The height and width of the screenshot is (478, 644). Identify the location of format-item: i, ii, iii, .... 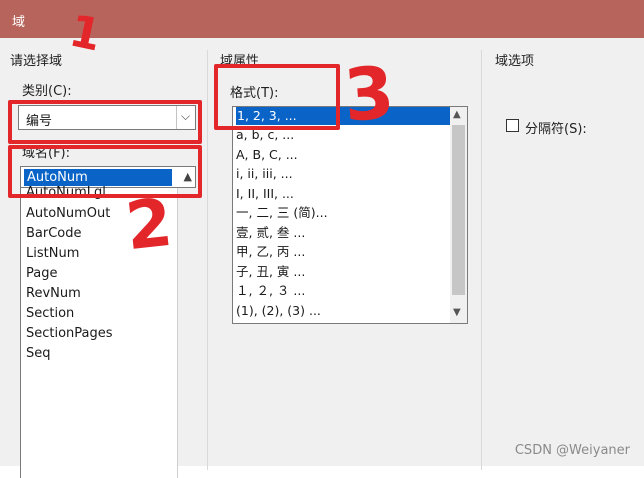
(264, 174).